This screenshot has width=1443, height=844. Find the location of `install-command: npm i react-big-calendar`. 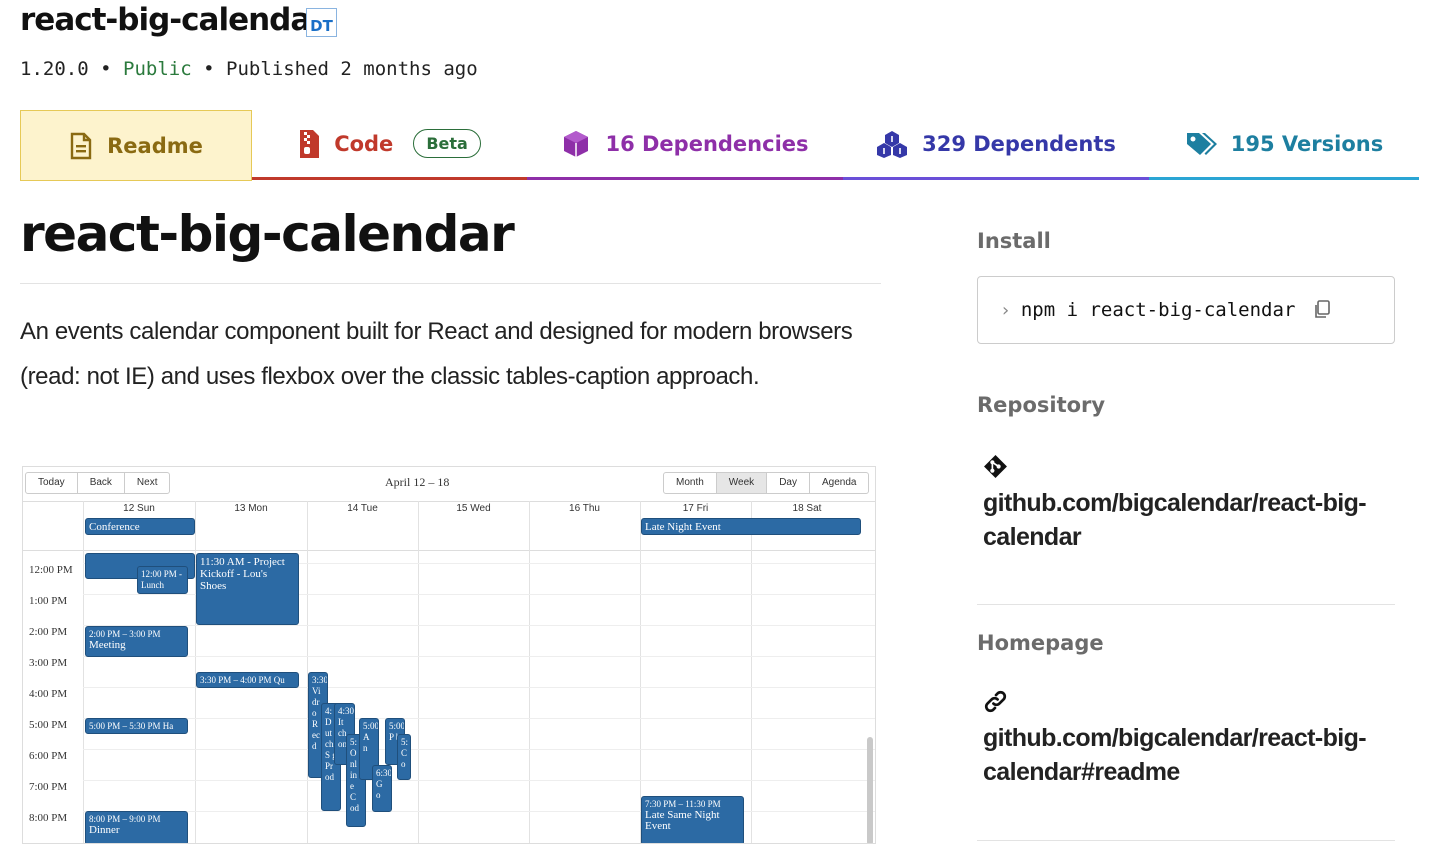

install-command: npm i react-big-calendar is located at coordinates (1158, 310).